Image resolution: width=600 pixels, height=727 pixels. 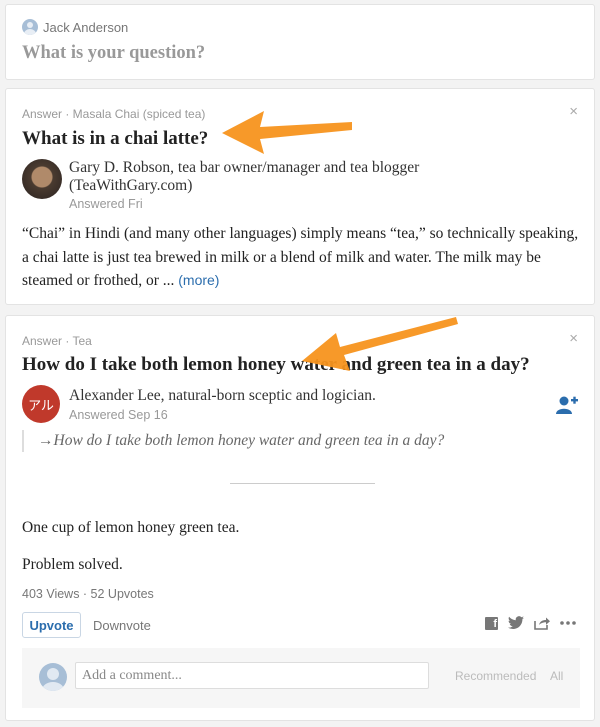 What do you see at coordinates (113, 53) in the screenshot?
I see `question-input-prompt: What is your question?` at bounding box center [113, 53].